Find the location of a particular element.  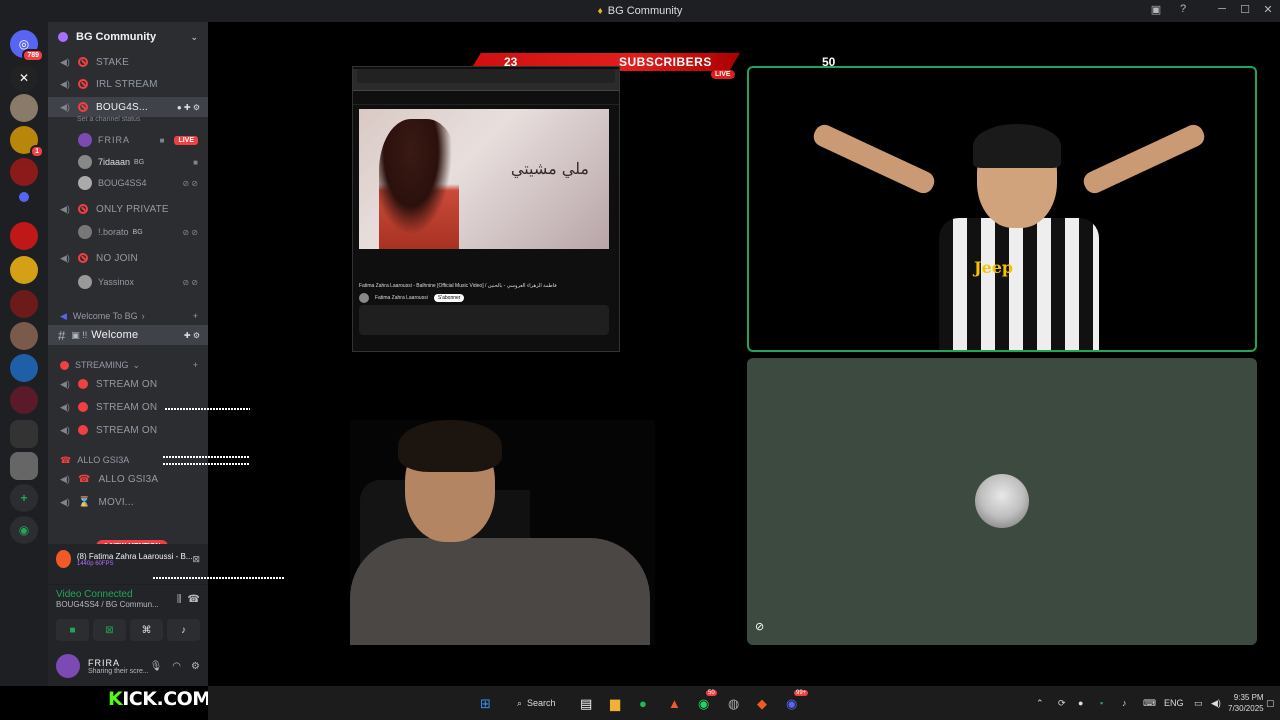

category-streaming: STREAMING ⌄ + is located at coordinates (128, 365).